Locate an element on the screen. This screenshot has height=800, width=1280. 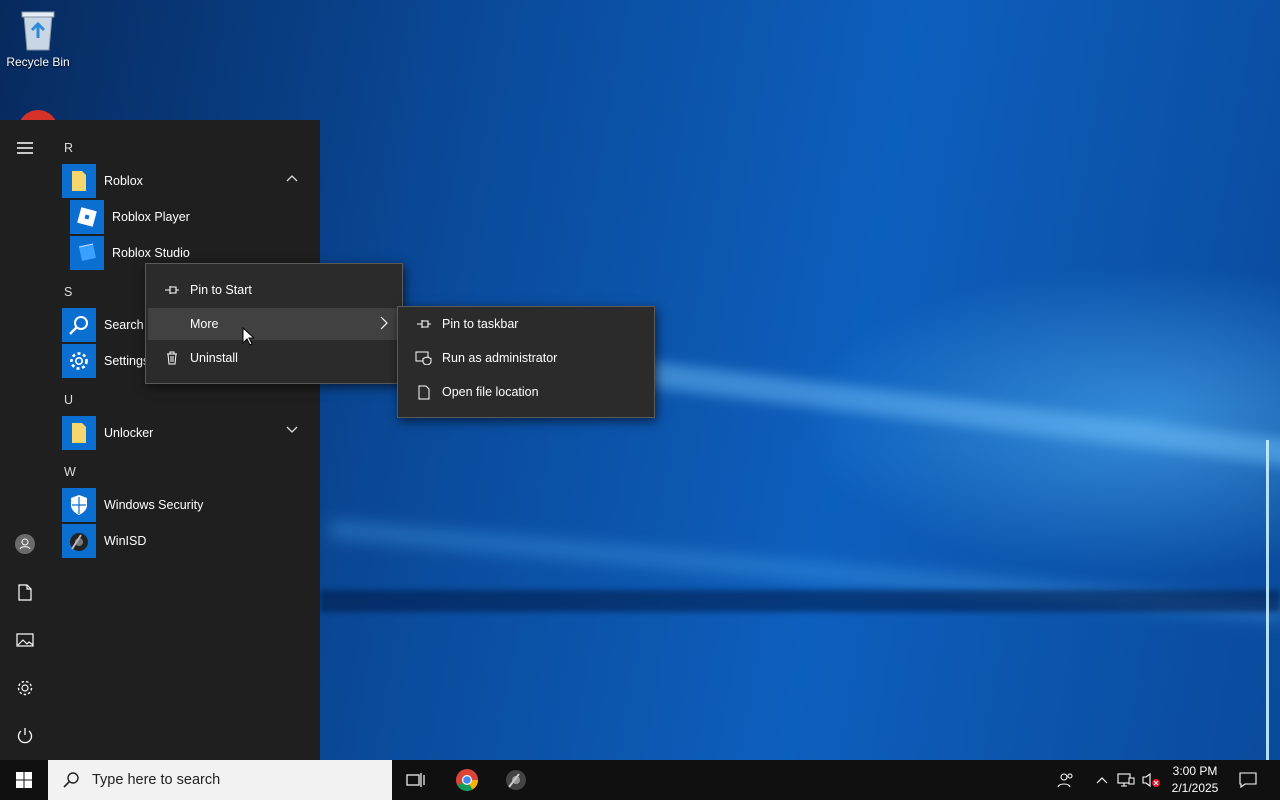
menu-item-label: Pin to taskbar is located at coordinates (480, 324).